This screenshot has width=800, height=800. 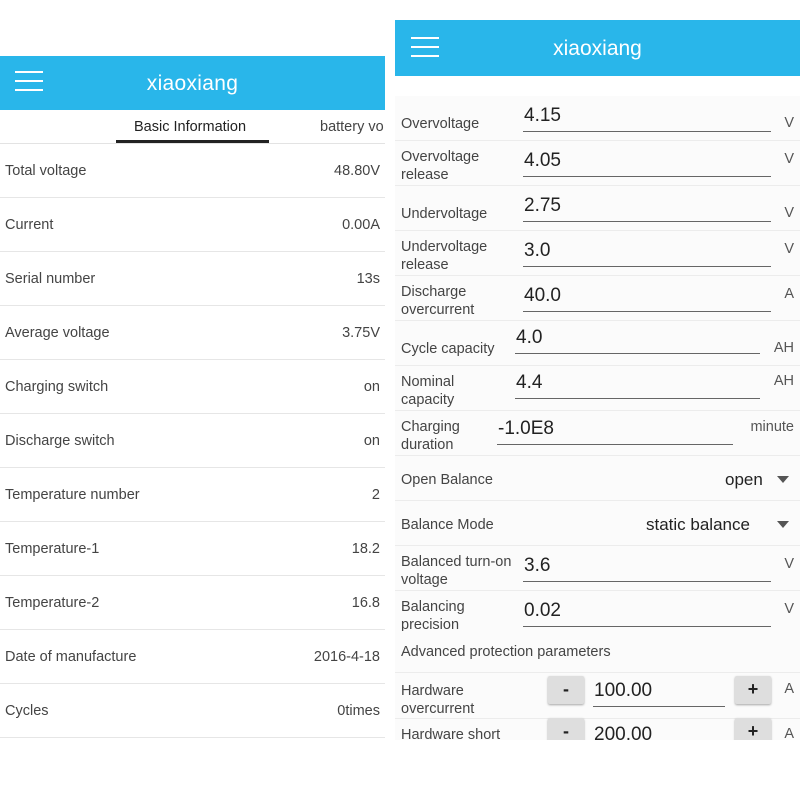 What do you see at coordinates (647, 118) in the screenshot?
I see `overvoltage-input: 4.15` at bounding box center [647, 118].